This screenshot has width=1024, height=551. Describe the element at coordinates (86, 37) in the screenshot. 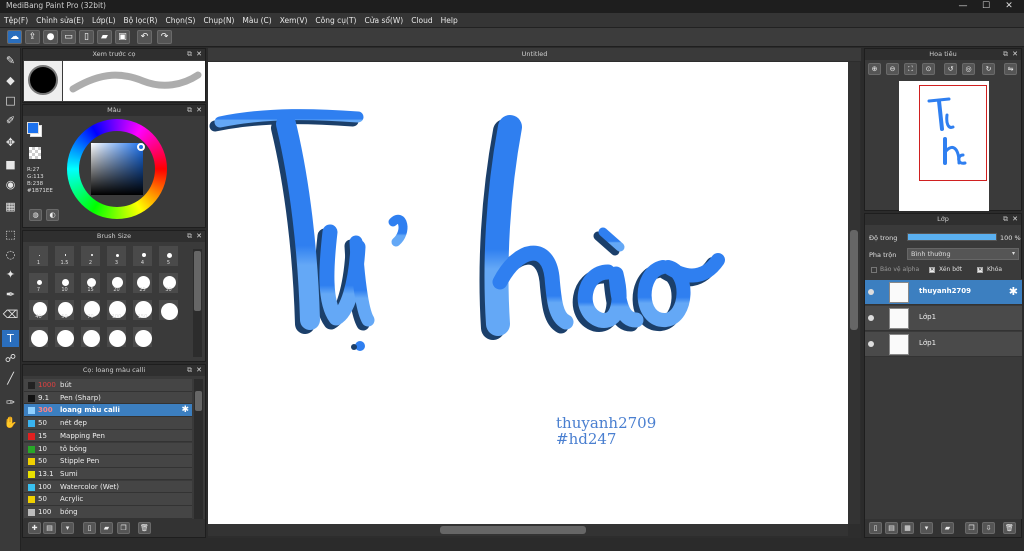

I see `new-file-icon: ▯` at that location.